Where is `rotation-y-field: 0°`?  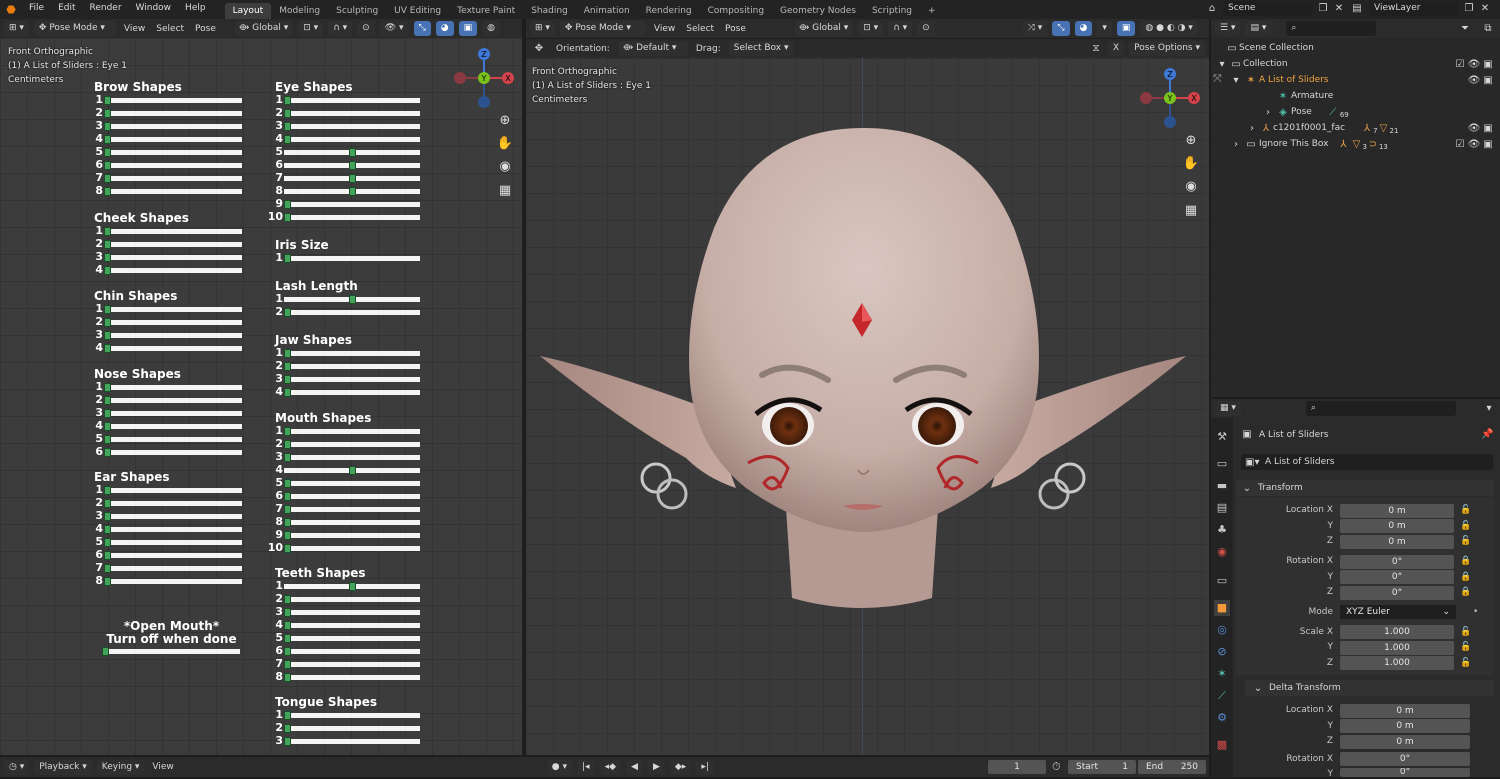 rotation-y-field: 0° is located at coordinates (1397, 577).